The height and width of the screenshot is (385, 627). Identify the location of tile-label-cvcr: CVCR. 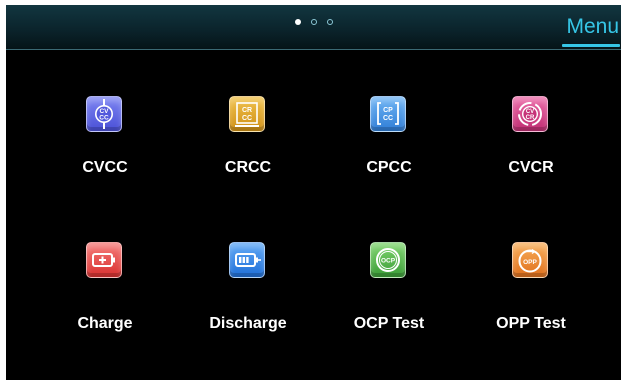
(531, 167).